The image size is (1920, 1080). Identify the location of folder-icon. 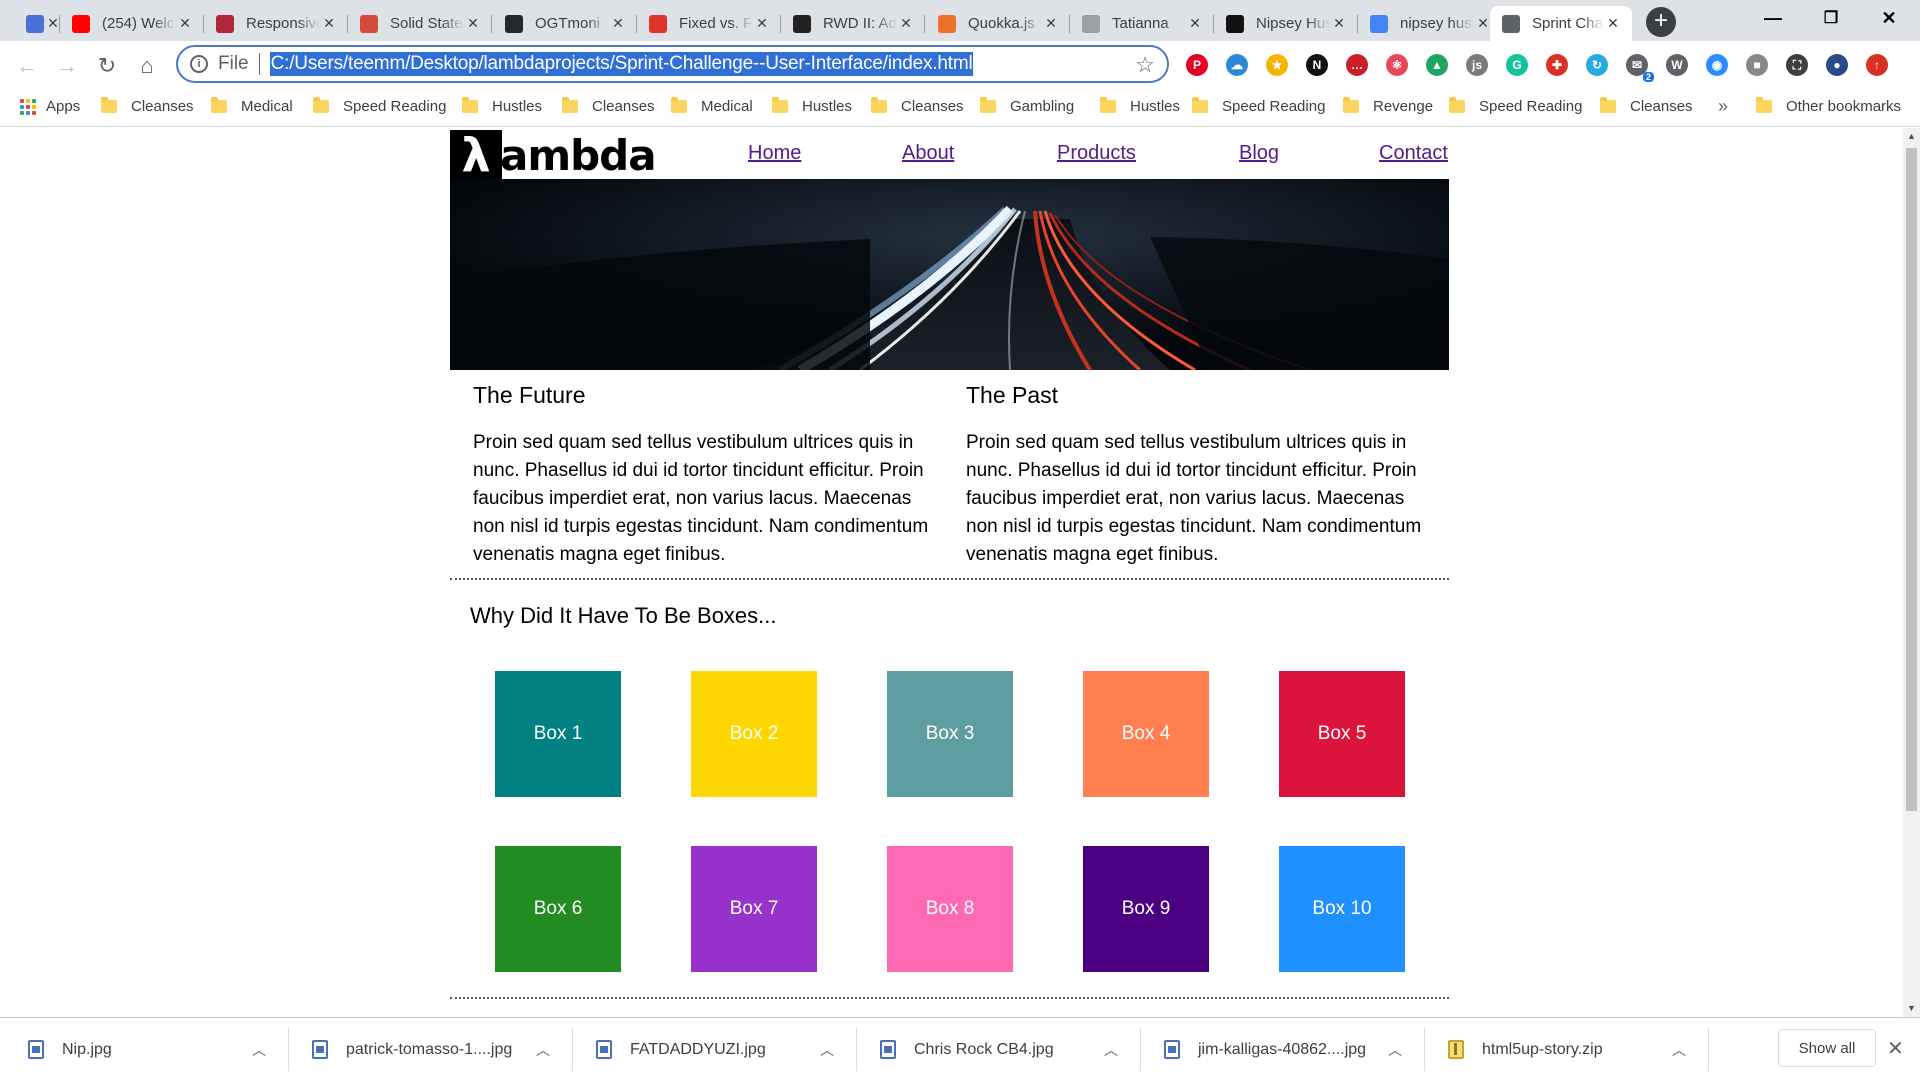
(219, 105).